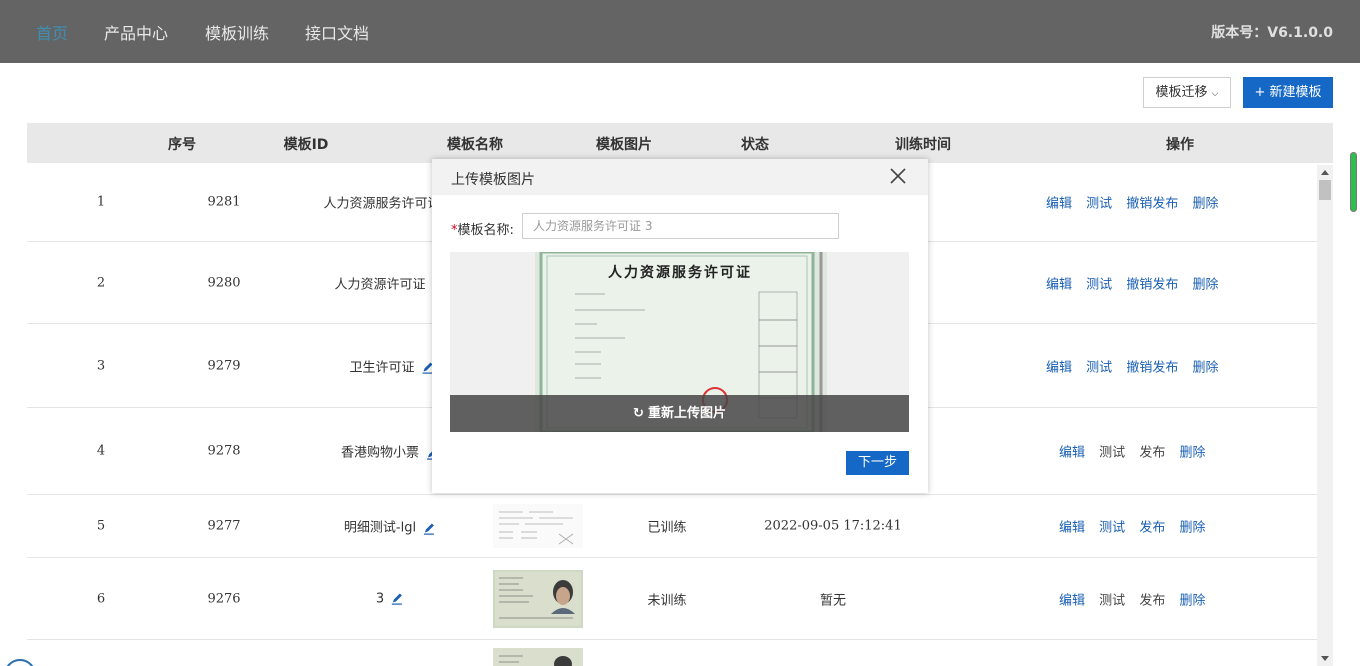 The image size is (1360, 666). I want to click on row-training-time: 2022-09-05 17:12:41, so click(833, 526).